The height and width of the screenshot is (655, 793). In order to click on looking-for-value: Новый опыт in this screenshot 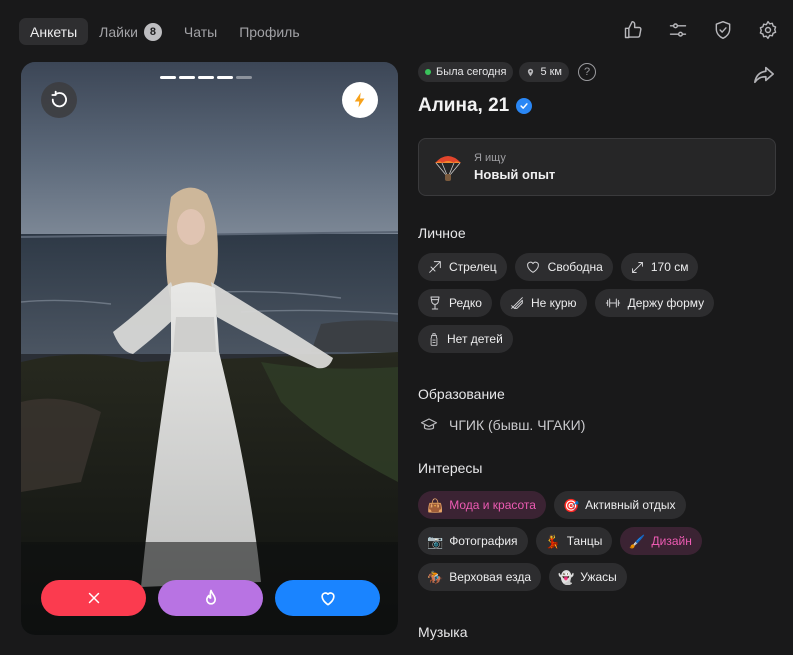, I will do `click(515, 174)`.